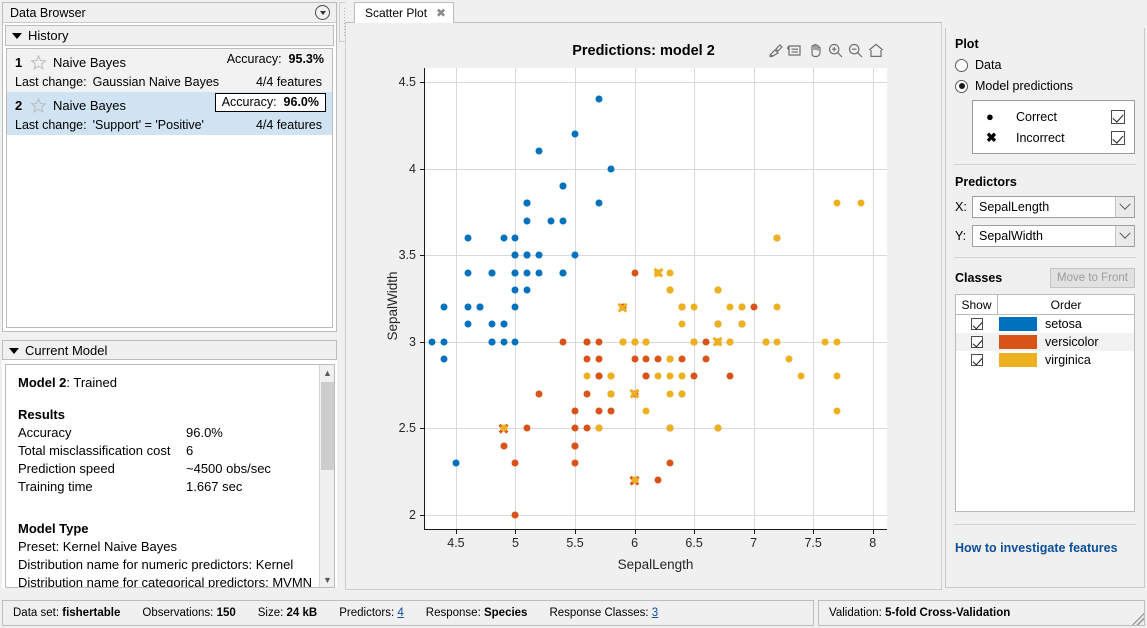  Describe the element at coordinates (634, 393) in the screenshot. I see `scatter-misclassified-virginica` at that location.